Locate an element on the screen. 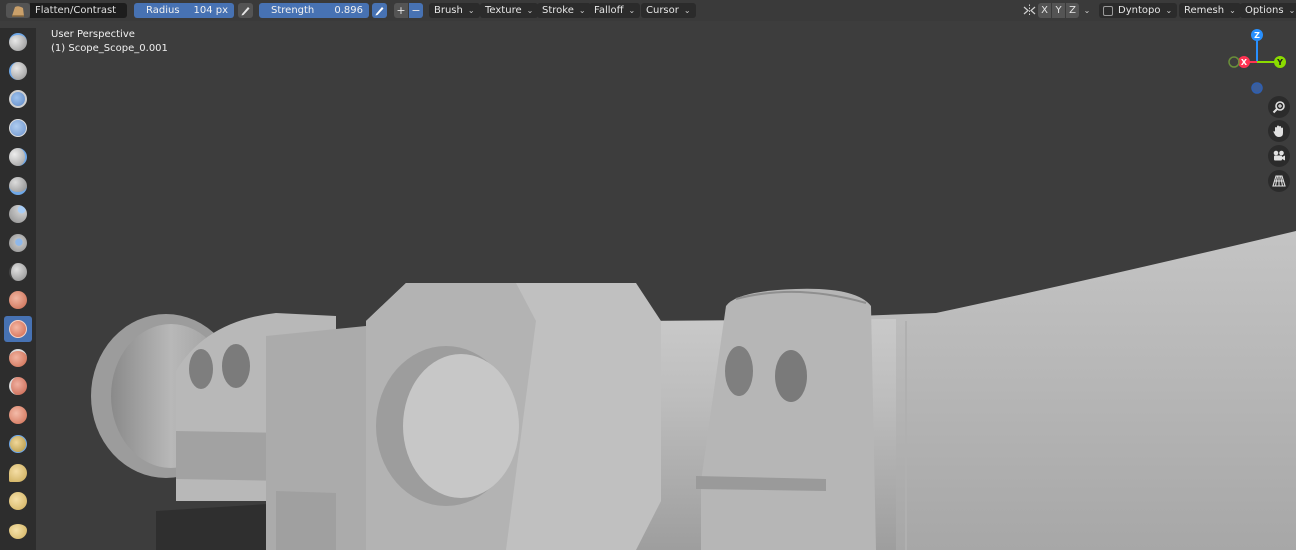 The image size is (1296, 550). elastic-deform-brush-icon is located at coordinates (18, 501).